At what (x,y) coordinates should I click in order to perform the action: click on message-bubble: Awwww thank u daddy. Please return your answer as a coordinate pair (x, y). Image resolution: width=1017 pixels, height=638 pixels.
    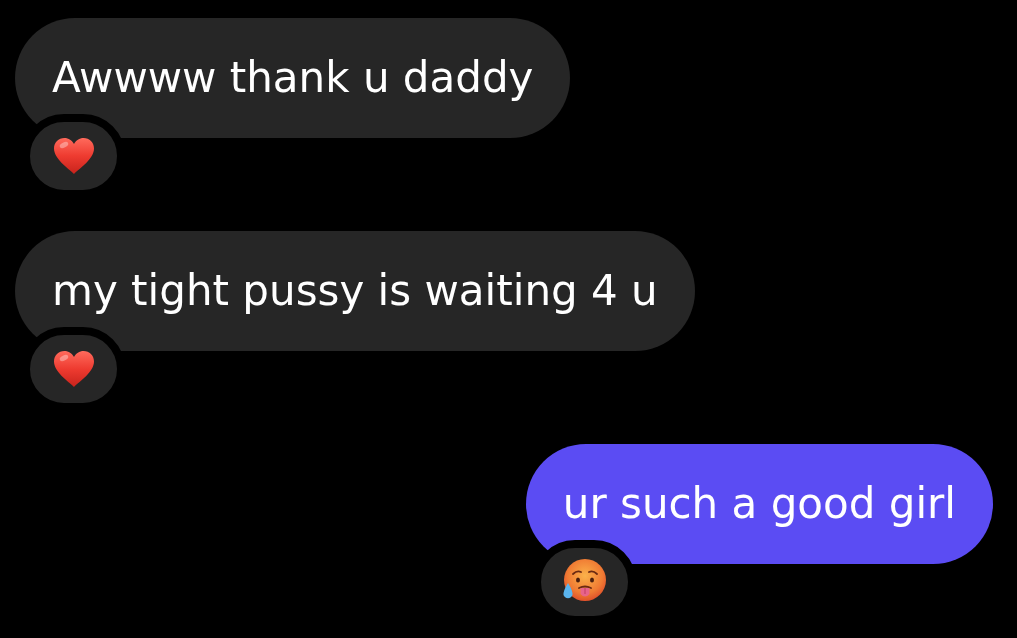
    Looking at the image, I should click on (293, 78).